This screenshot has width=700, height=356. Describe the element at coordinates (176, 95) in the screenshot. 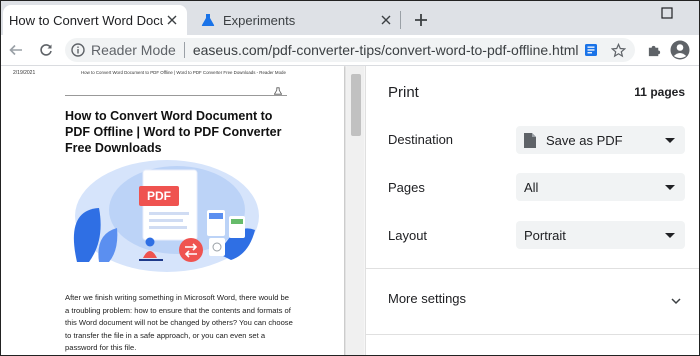

I see `page-rule` at that location.